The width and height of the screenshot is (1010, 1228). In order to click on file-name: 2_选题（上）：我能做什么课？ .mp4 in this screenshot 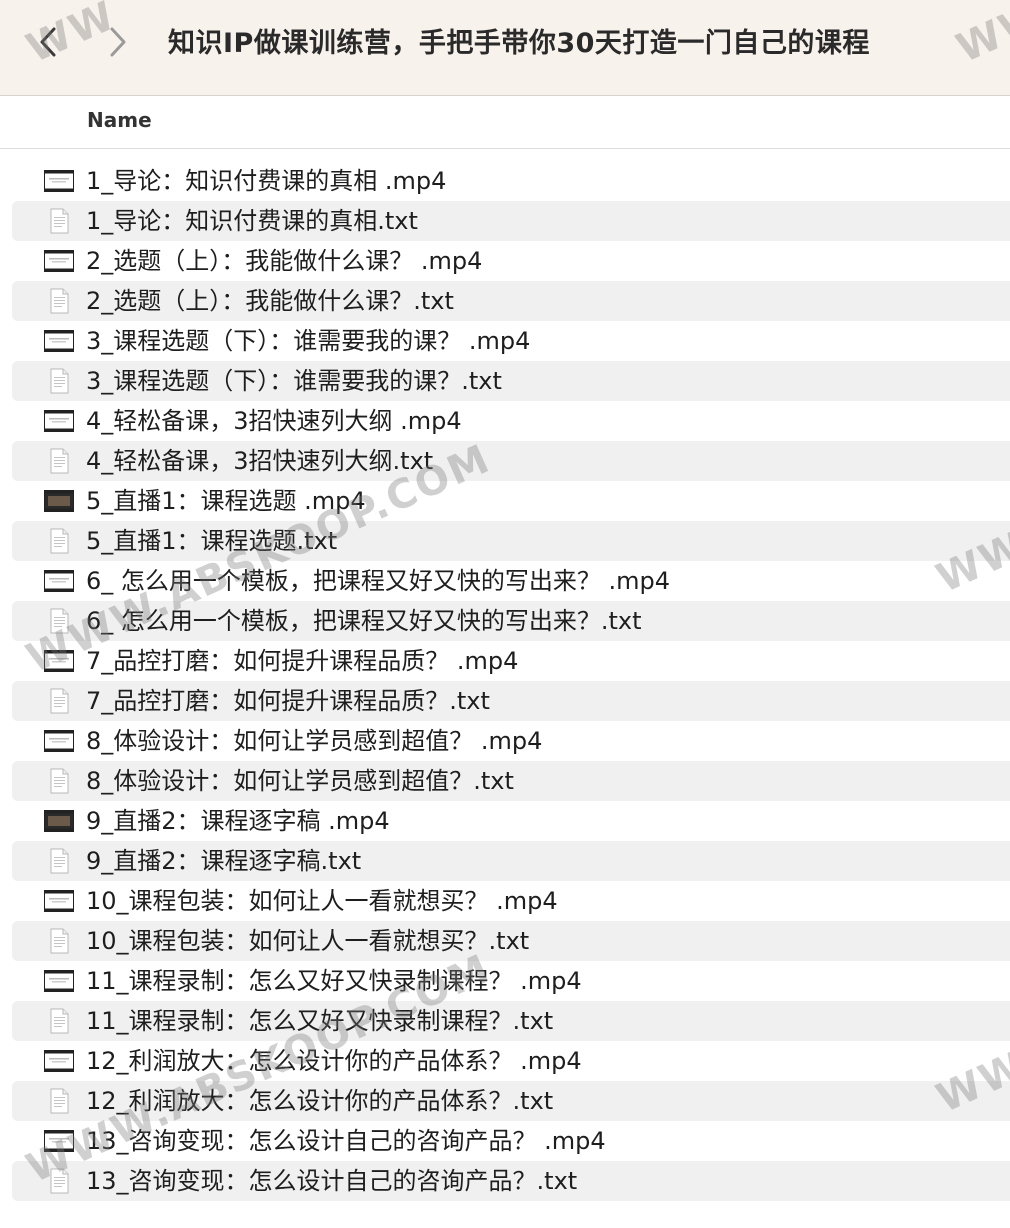, I will do `click(284, 261)`.